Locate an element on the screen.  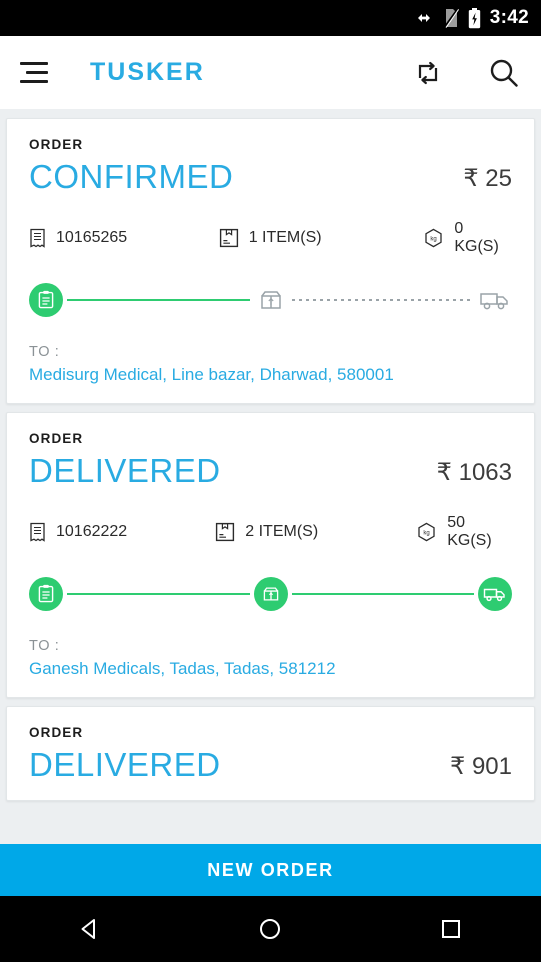
android-nav-bar is located at coordinates (270, 929).